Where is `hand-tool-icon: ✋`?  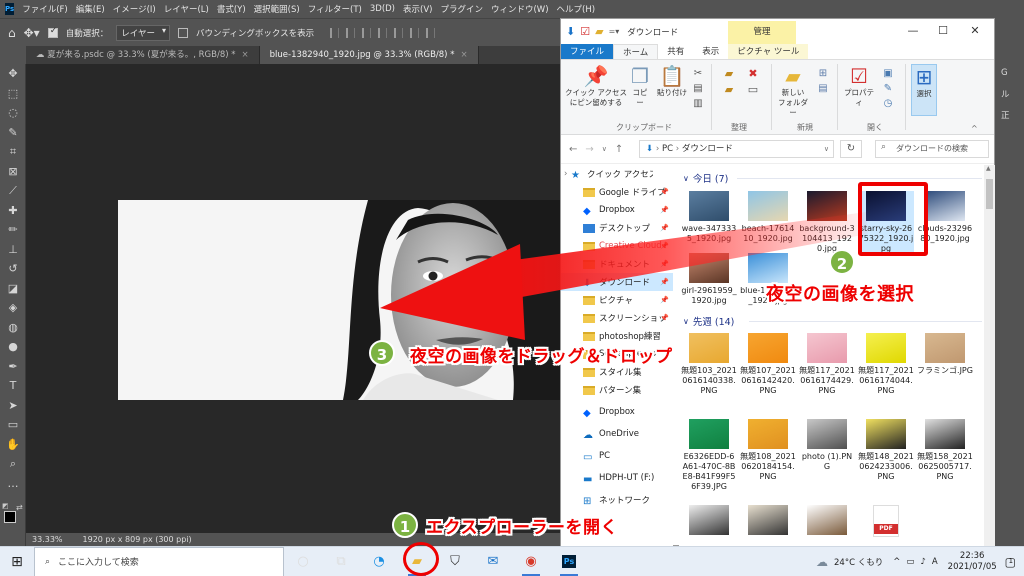
hand-tool-icon: ✋ is located at coordinates (13, 445).